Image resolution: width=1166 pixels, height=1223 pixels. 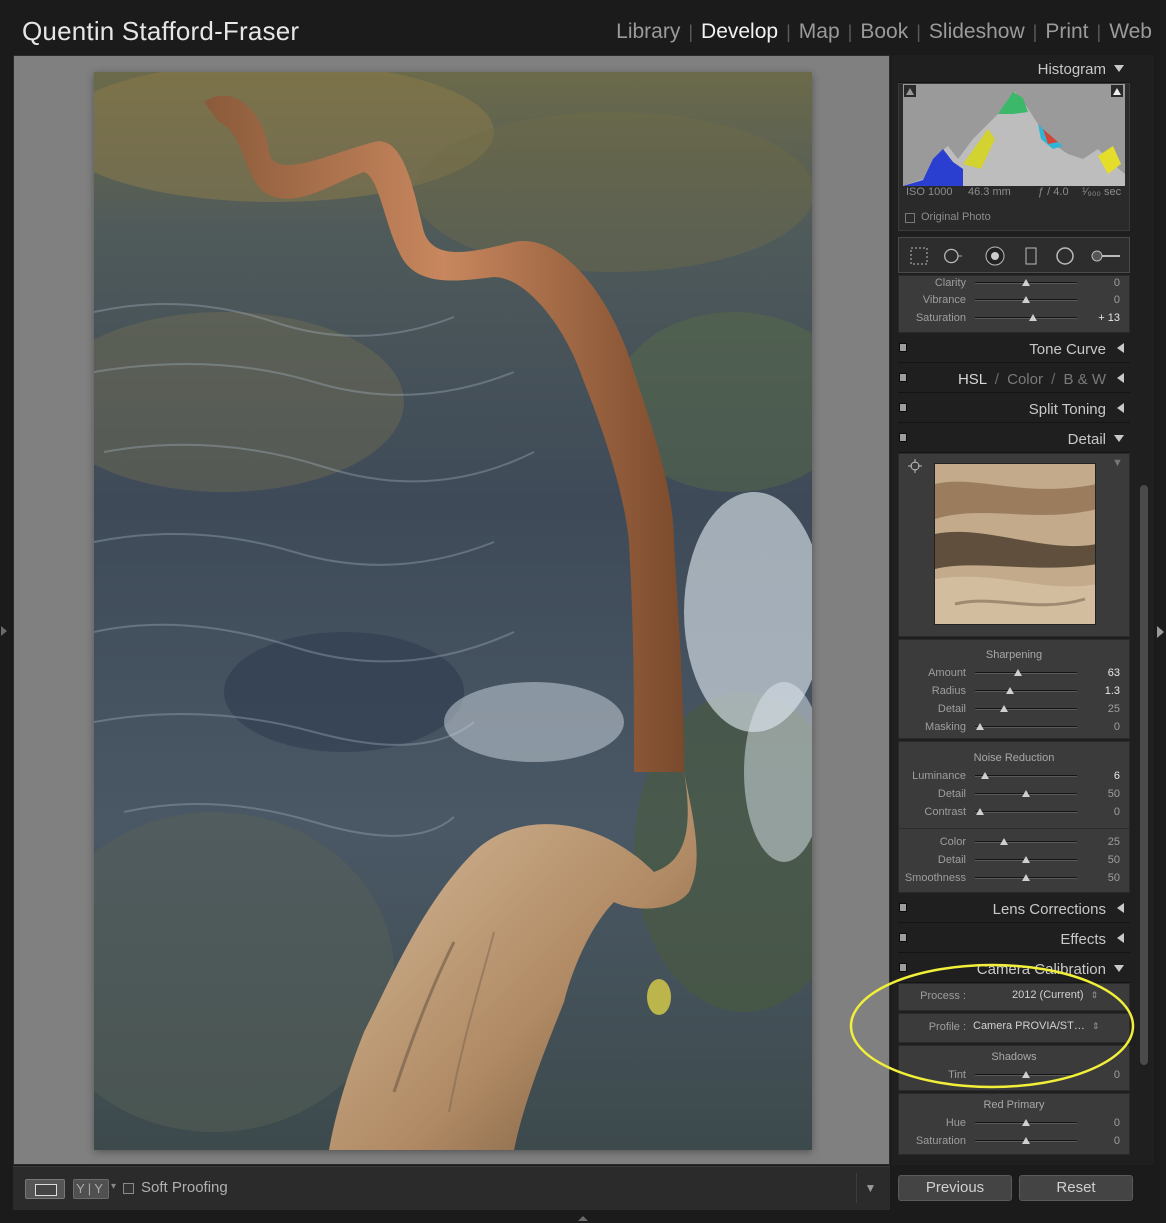 What do you see at coordinates (1026, 727) in the screenshot?
I see `sharpen-masking-track` at bounding box center [1026, 727].